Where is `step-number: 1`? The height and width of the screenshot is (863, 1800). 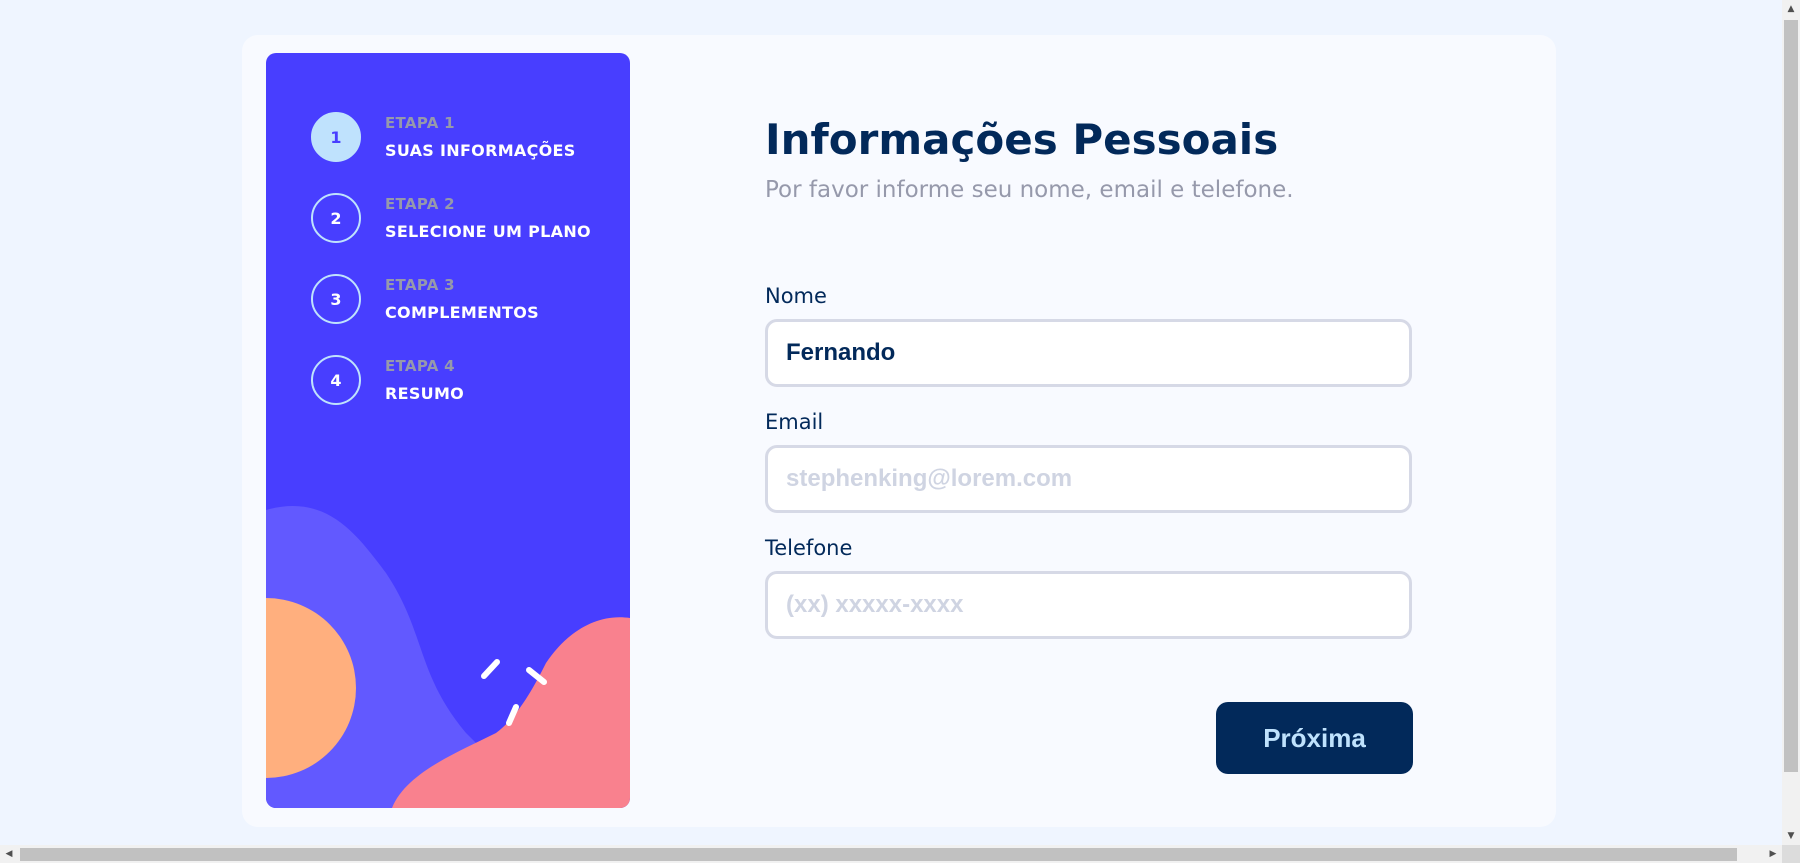 step-number: 1 is located at coordinates (336, 137).